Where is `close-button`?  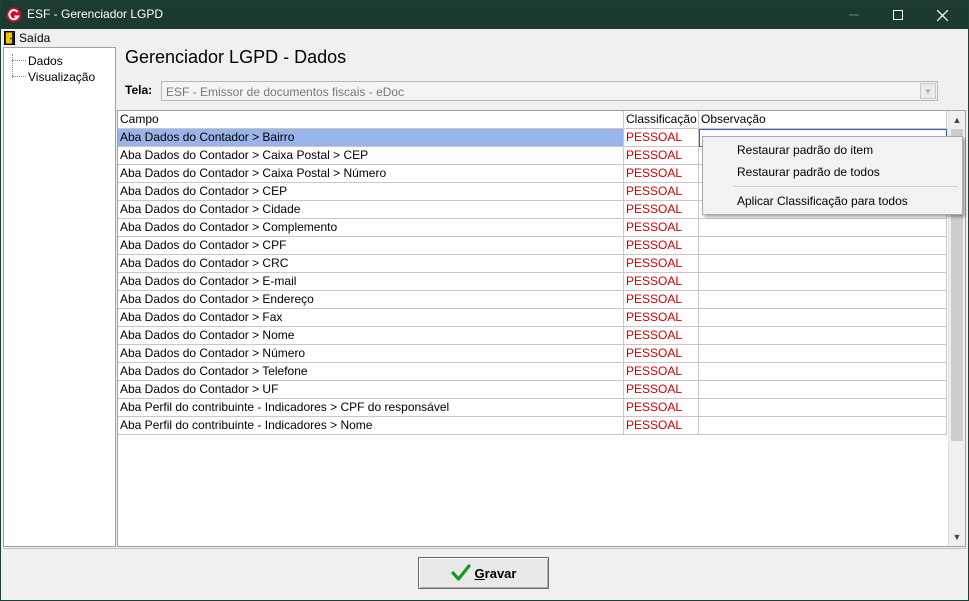 close-button is located at coordinates (942, 15).